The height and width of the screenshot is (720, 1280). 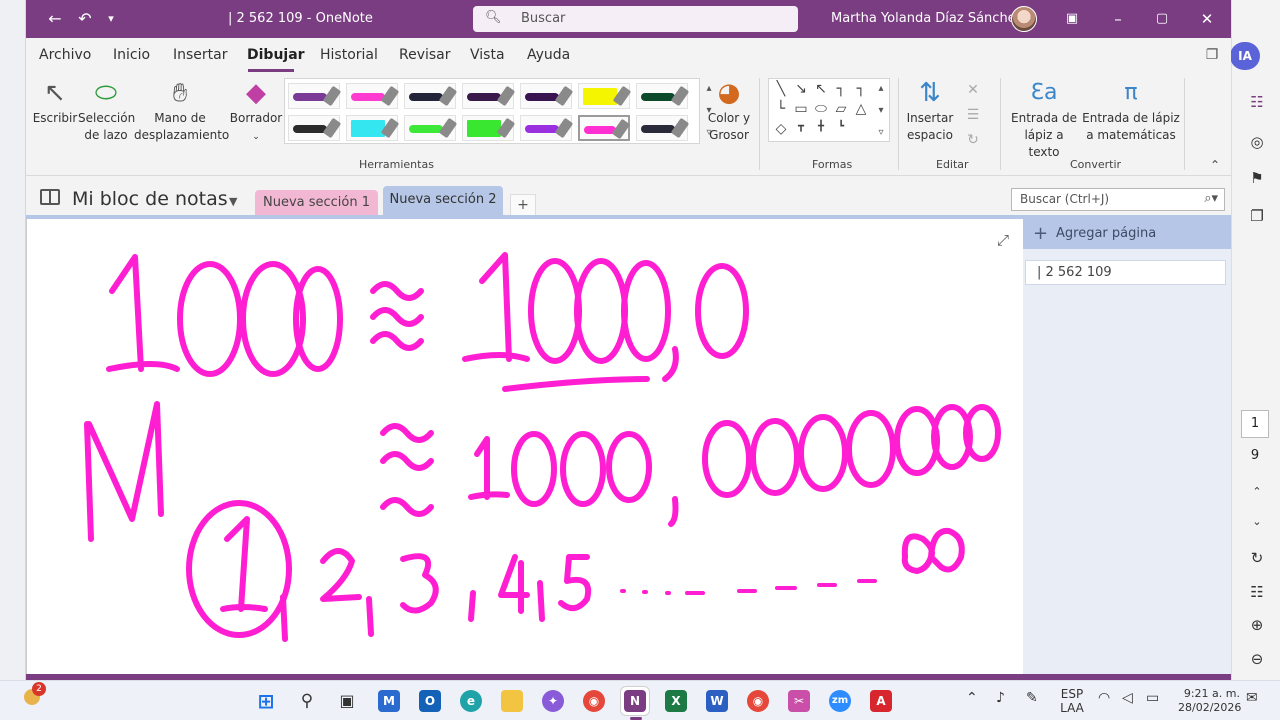 I want to click on eraser-dropdown-icon: ⌄, so click(x=256, y=137).